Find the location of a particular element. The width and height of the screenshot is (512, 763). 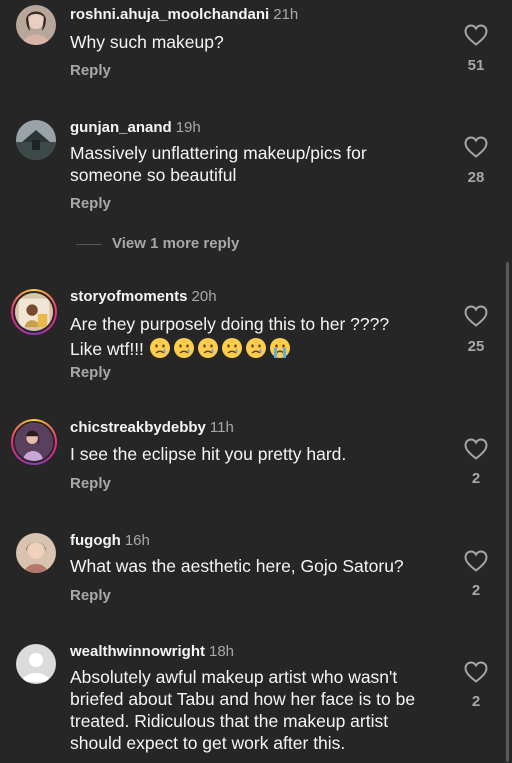

username: storyofmoments is located at coordinates (129, 296).